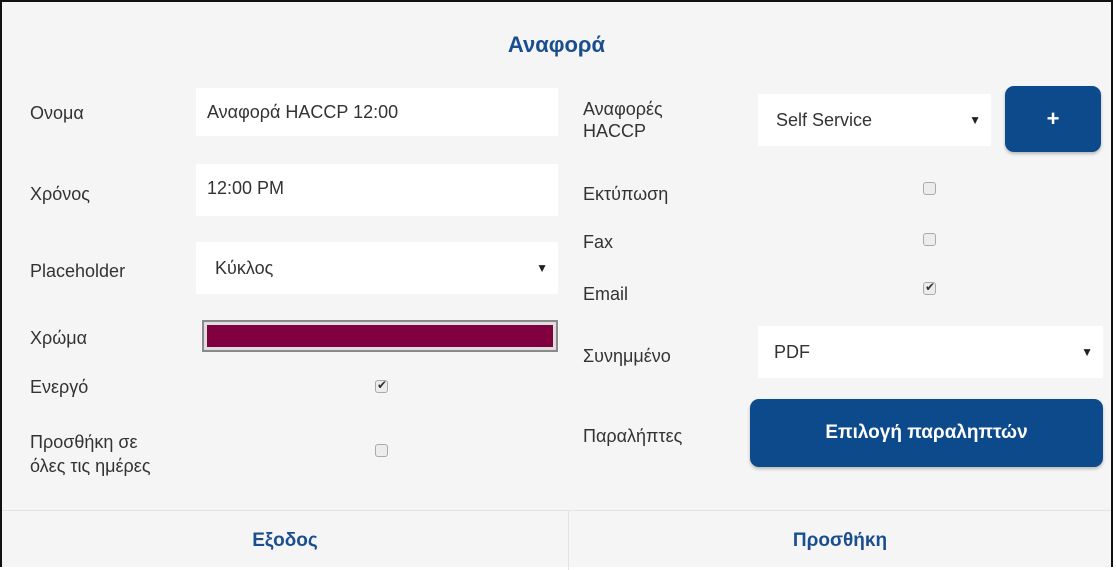 The height and width of the screenshot is (570, 1116). What do you see at coordinates (824, 120) in the screenshot?
I see `haccp-value: Self Service` at bounding box center [824, 120].